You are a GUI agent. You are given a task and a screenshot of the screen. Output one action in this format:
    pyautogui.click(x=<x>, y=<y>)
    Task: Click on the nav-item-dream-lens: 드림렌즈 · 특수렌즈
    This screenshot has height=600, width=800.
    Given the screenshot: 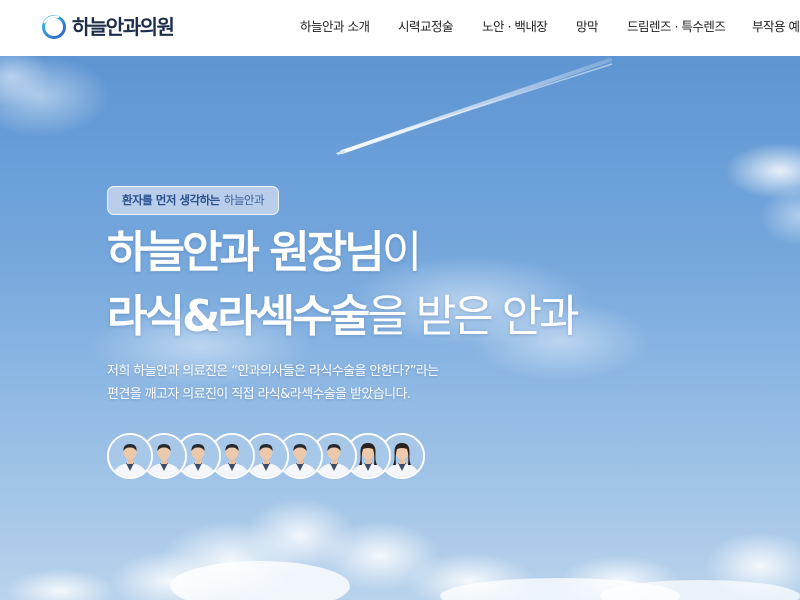 What is the action you would take?
    pyautogui.click(x=676, y=27)
    